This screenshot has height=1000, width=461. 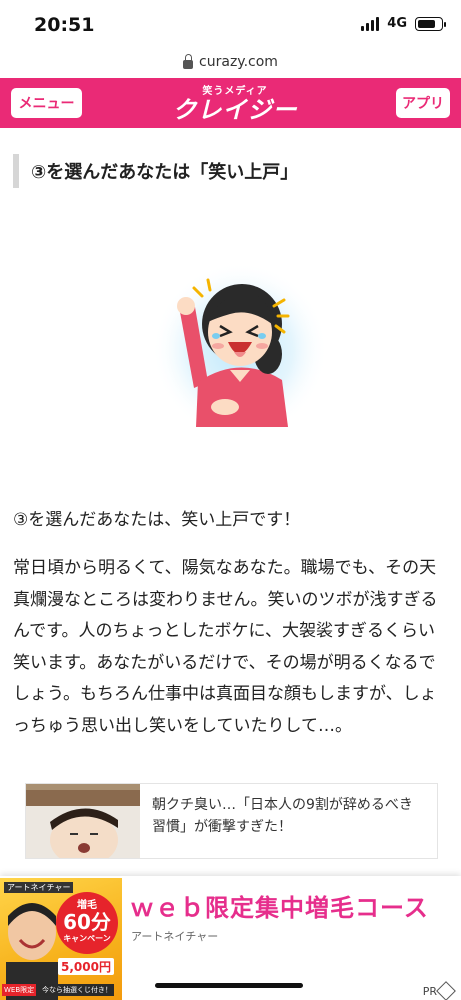 What do you see at coordinates (279, 905) in the screenshot?
I see `ad-title: ｗｅｂ限定集中増毛コース` at bounding box center [279, 905].